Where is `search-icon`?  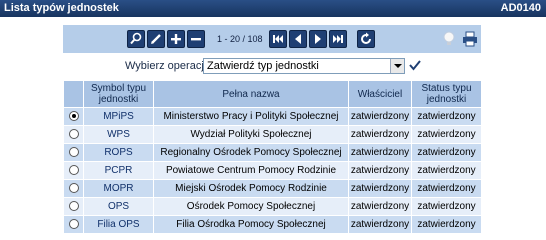 search-icon is located at coordinates (136, 38).